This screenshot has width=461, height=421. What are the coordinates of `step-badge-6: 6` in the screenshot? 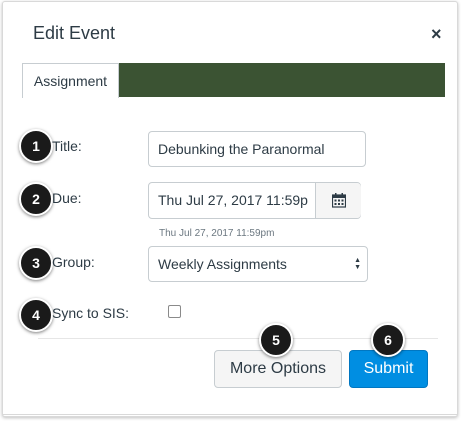 It's located at (388, 340).